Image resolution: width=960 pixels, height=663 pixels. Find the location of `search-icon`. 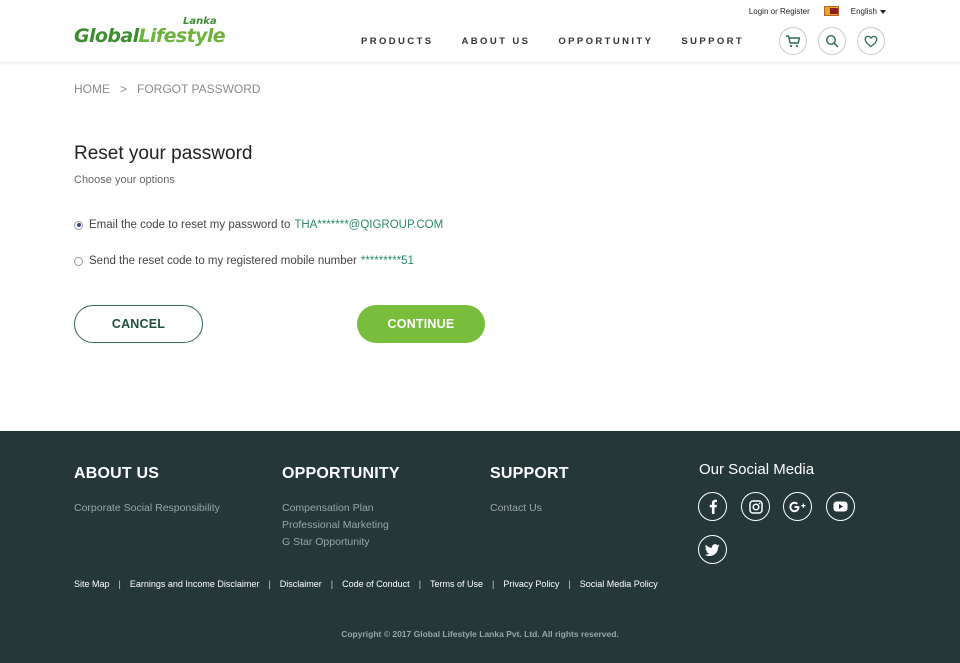

search-icon is located at coordinates (832, 41).